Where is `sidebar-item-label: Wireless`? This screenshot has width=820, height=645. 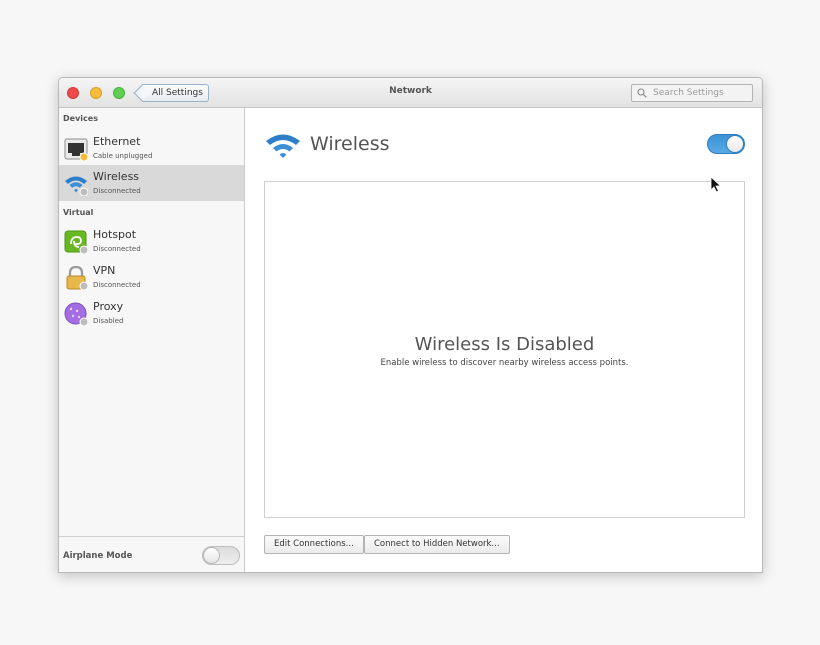
sidebar-item-label: Wireless is located at coordinates (116, 176).